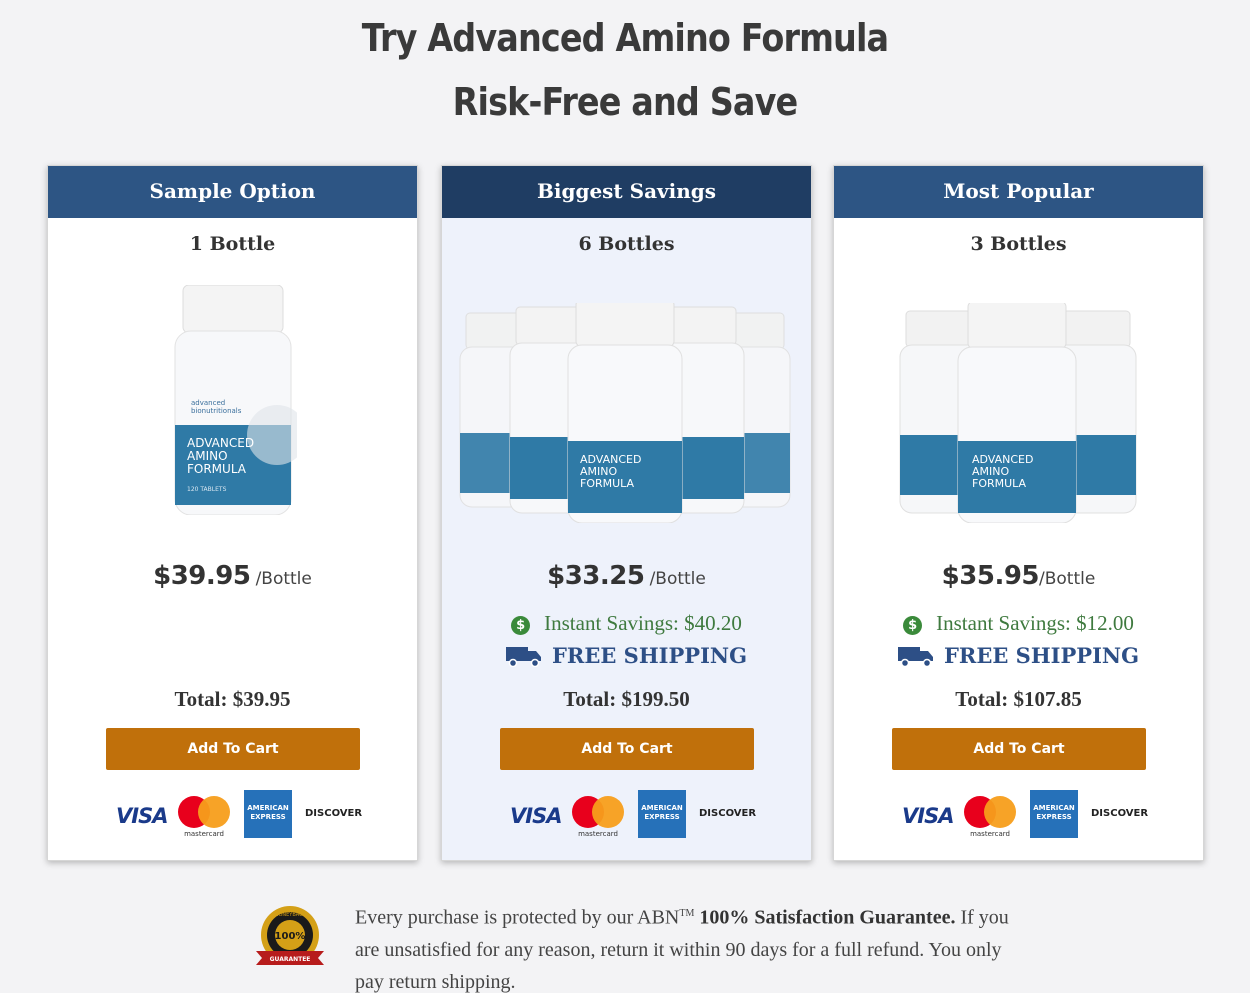 This screenshot has width=1250, height=993. What do you see at coordinates (990, 576) in the screenshot?
I see `price-value: $35.95` at bounding box center [990, 576].